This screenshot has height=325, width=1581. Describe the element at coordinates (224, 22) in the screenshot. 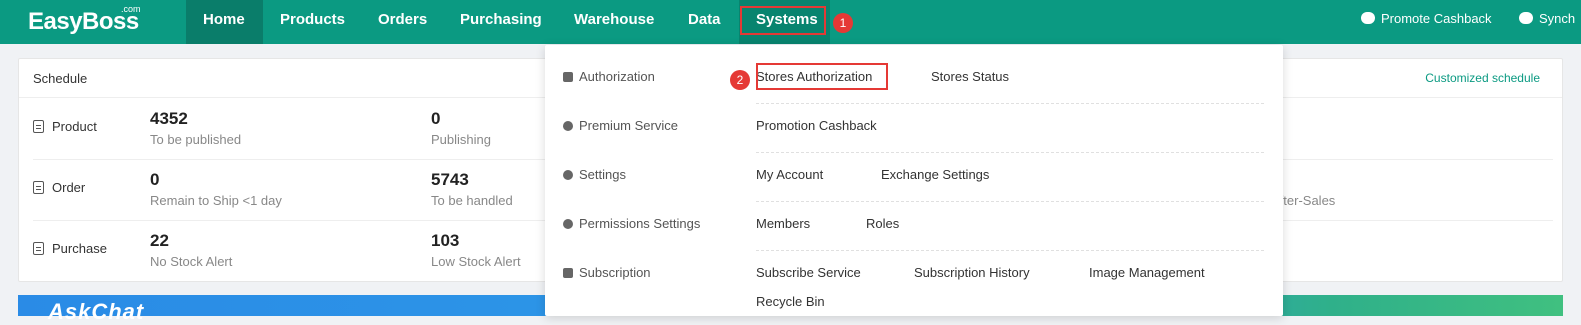

I see `nav-home: Home` at that location.